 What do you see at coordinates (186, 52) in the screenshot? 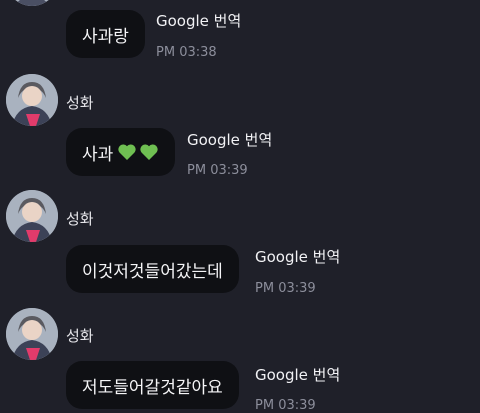
I see `timestamp: PM 03:38` at bounding box center [186, 52].